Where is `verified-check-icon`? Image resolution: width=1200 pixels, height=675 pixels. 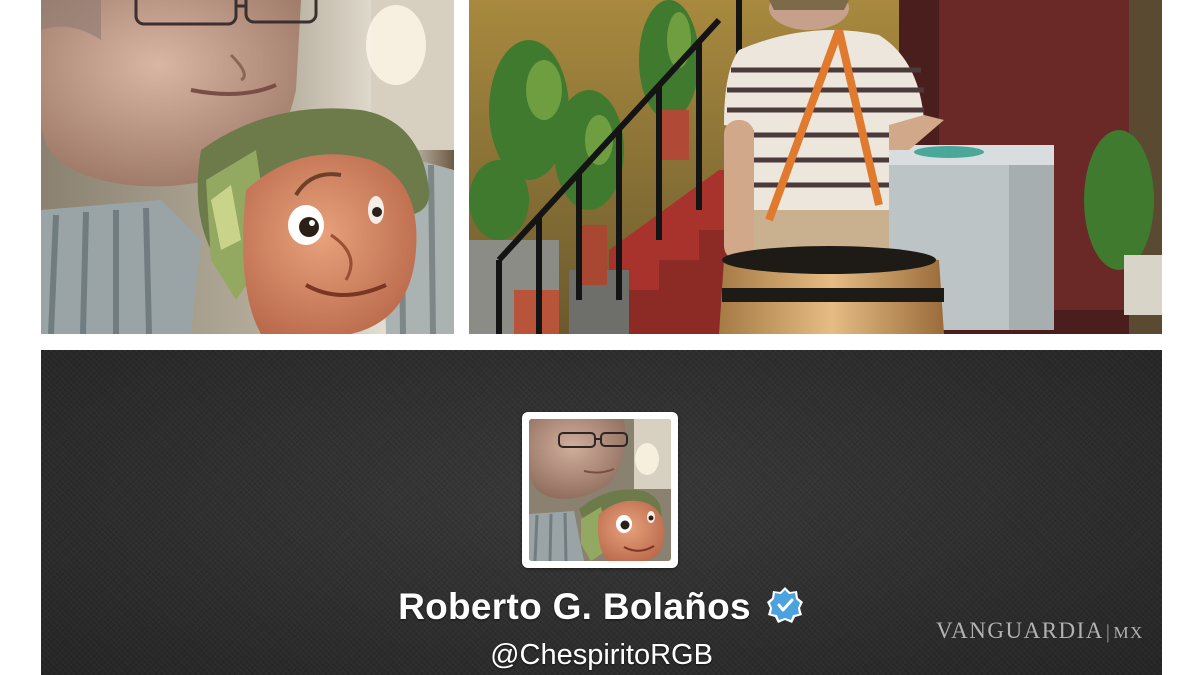 verified-check-icon is located at coordinates (784, 605).